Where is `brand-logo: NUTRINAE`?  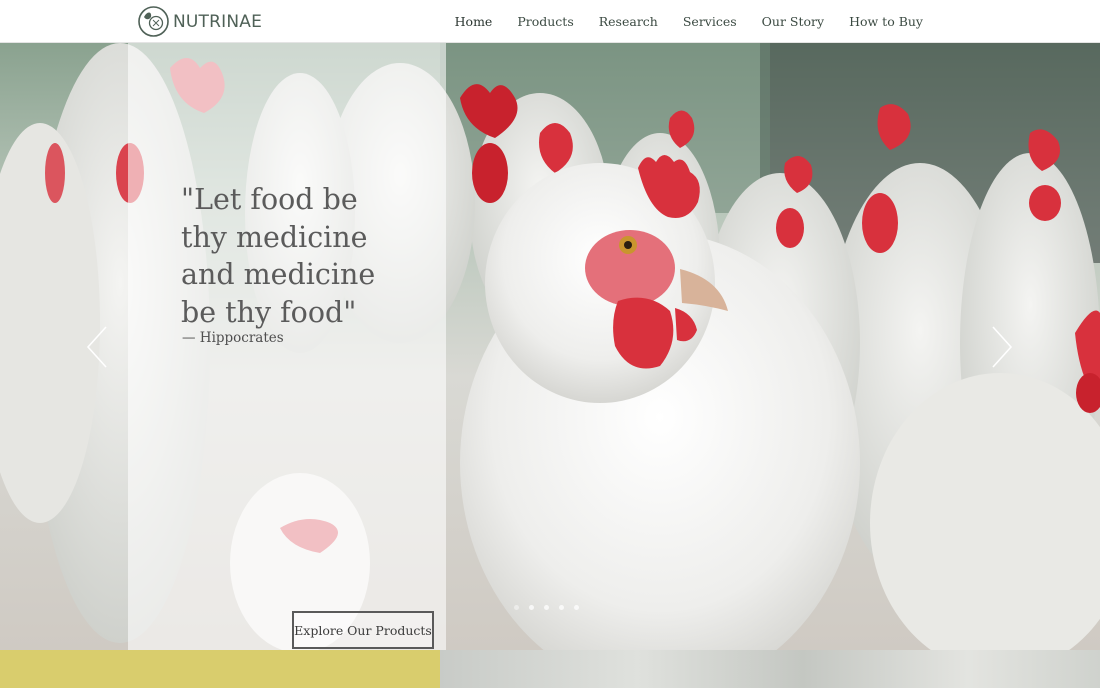 brand-logo: NUTRINAE is located at coordinates (199, 21).